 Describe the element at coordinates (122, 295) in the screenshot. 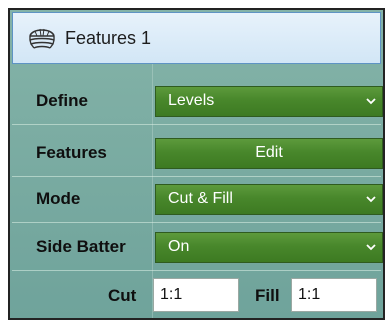

I see `cut-label: Cut` at that location.